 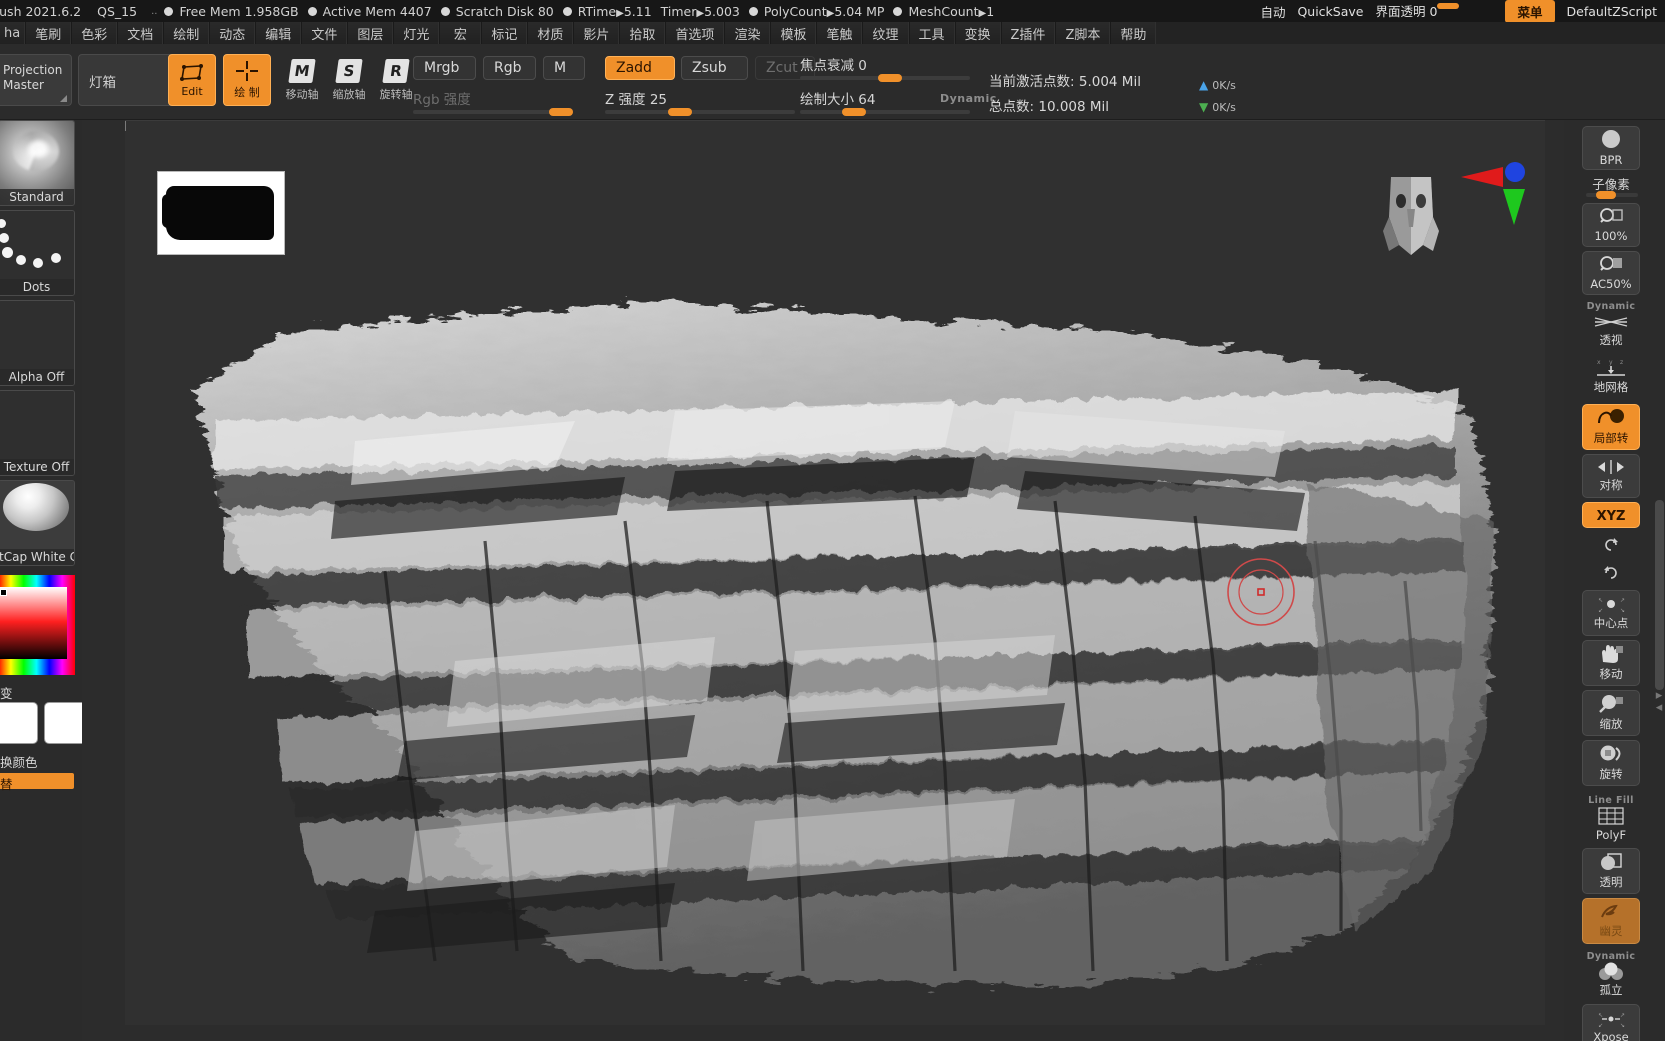 I want to click on subpixel-knob, so click(x=1606, y=195).